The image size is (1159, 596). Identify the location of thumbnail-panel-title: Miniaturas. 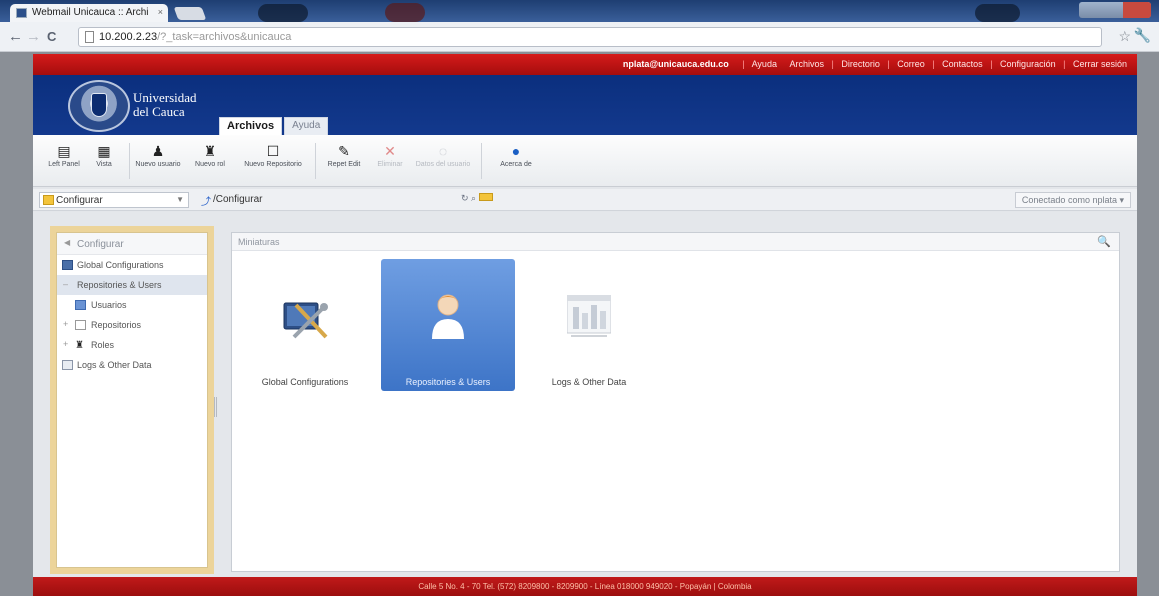
(259, 242).